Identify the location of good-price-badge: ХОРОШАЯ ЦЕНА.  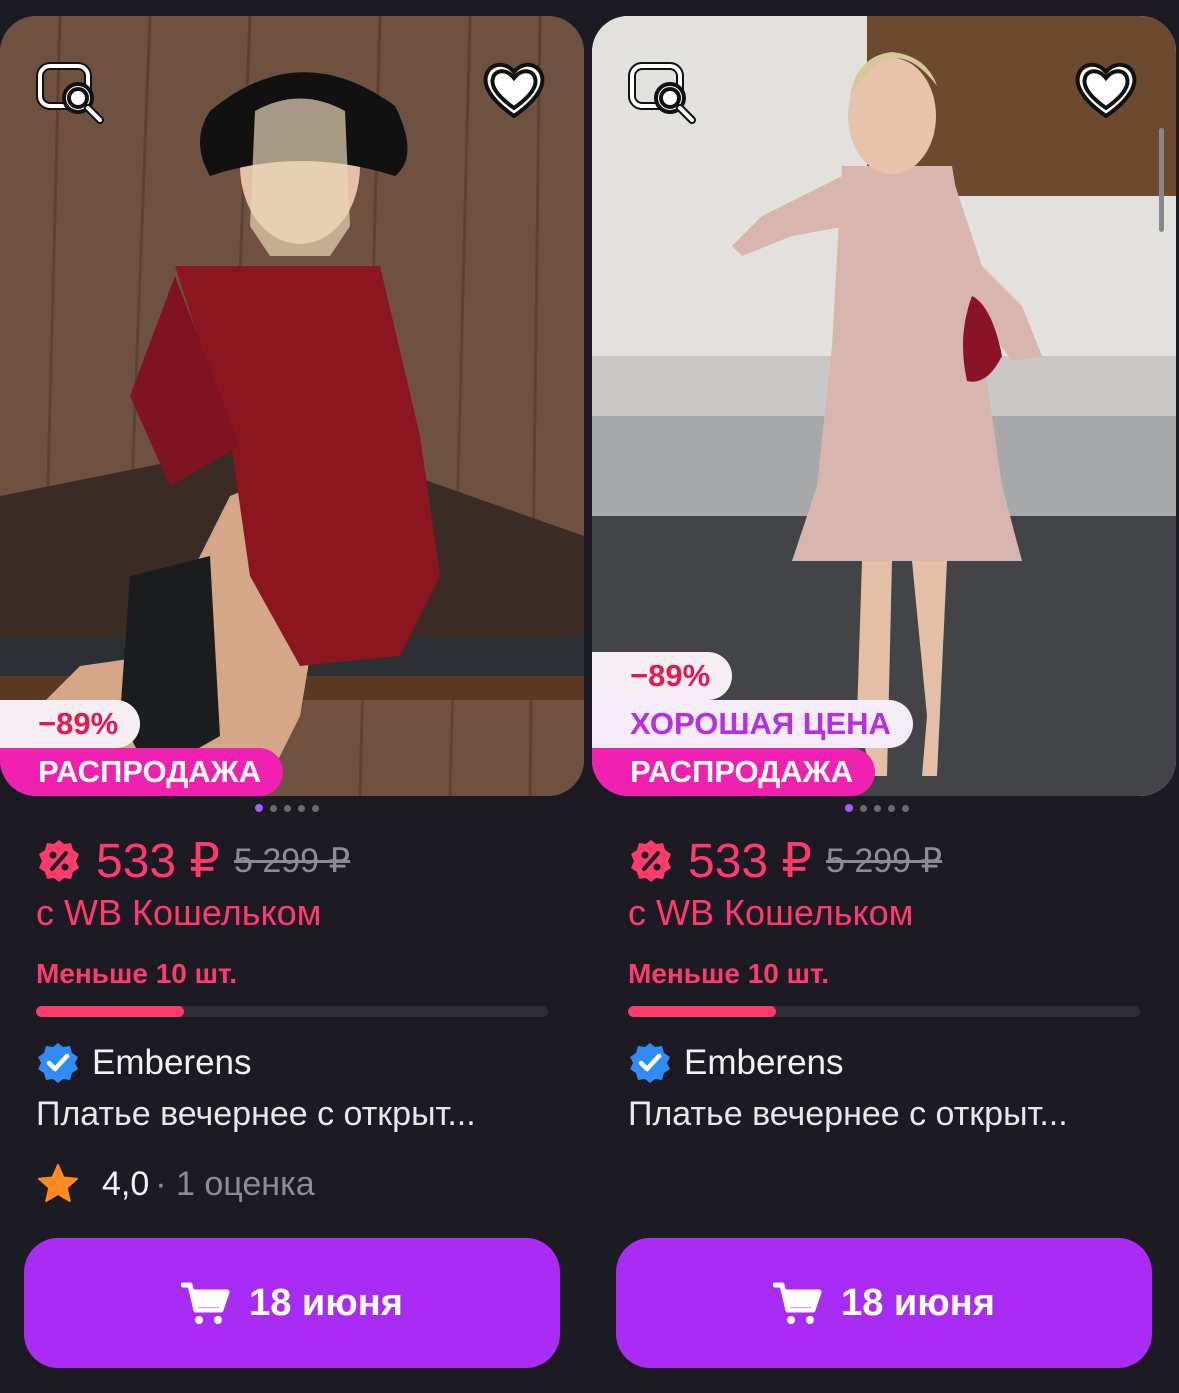
(752, 724).